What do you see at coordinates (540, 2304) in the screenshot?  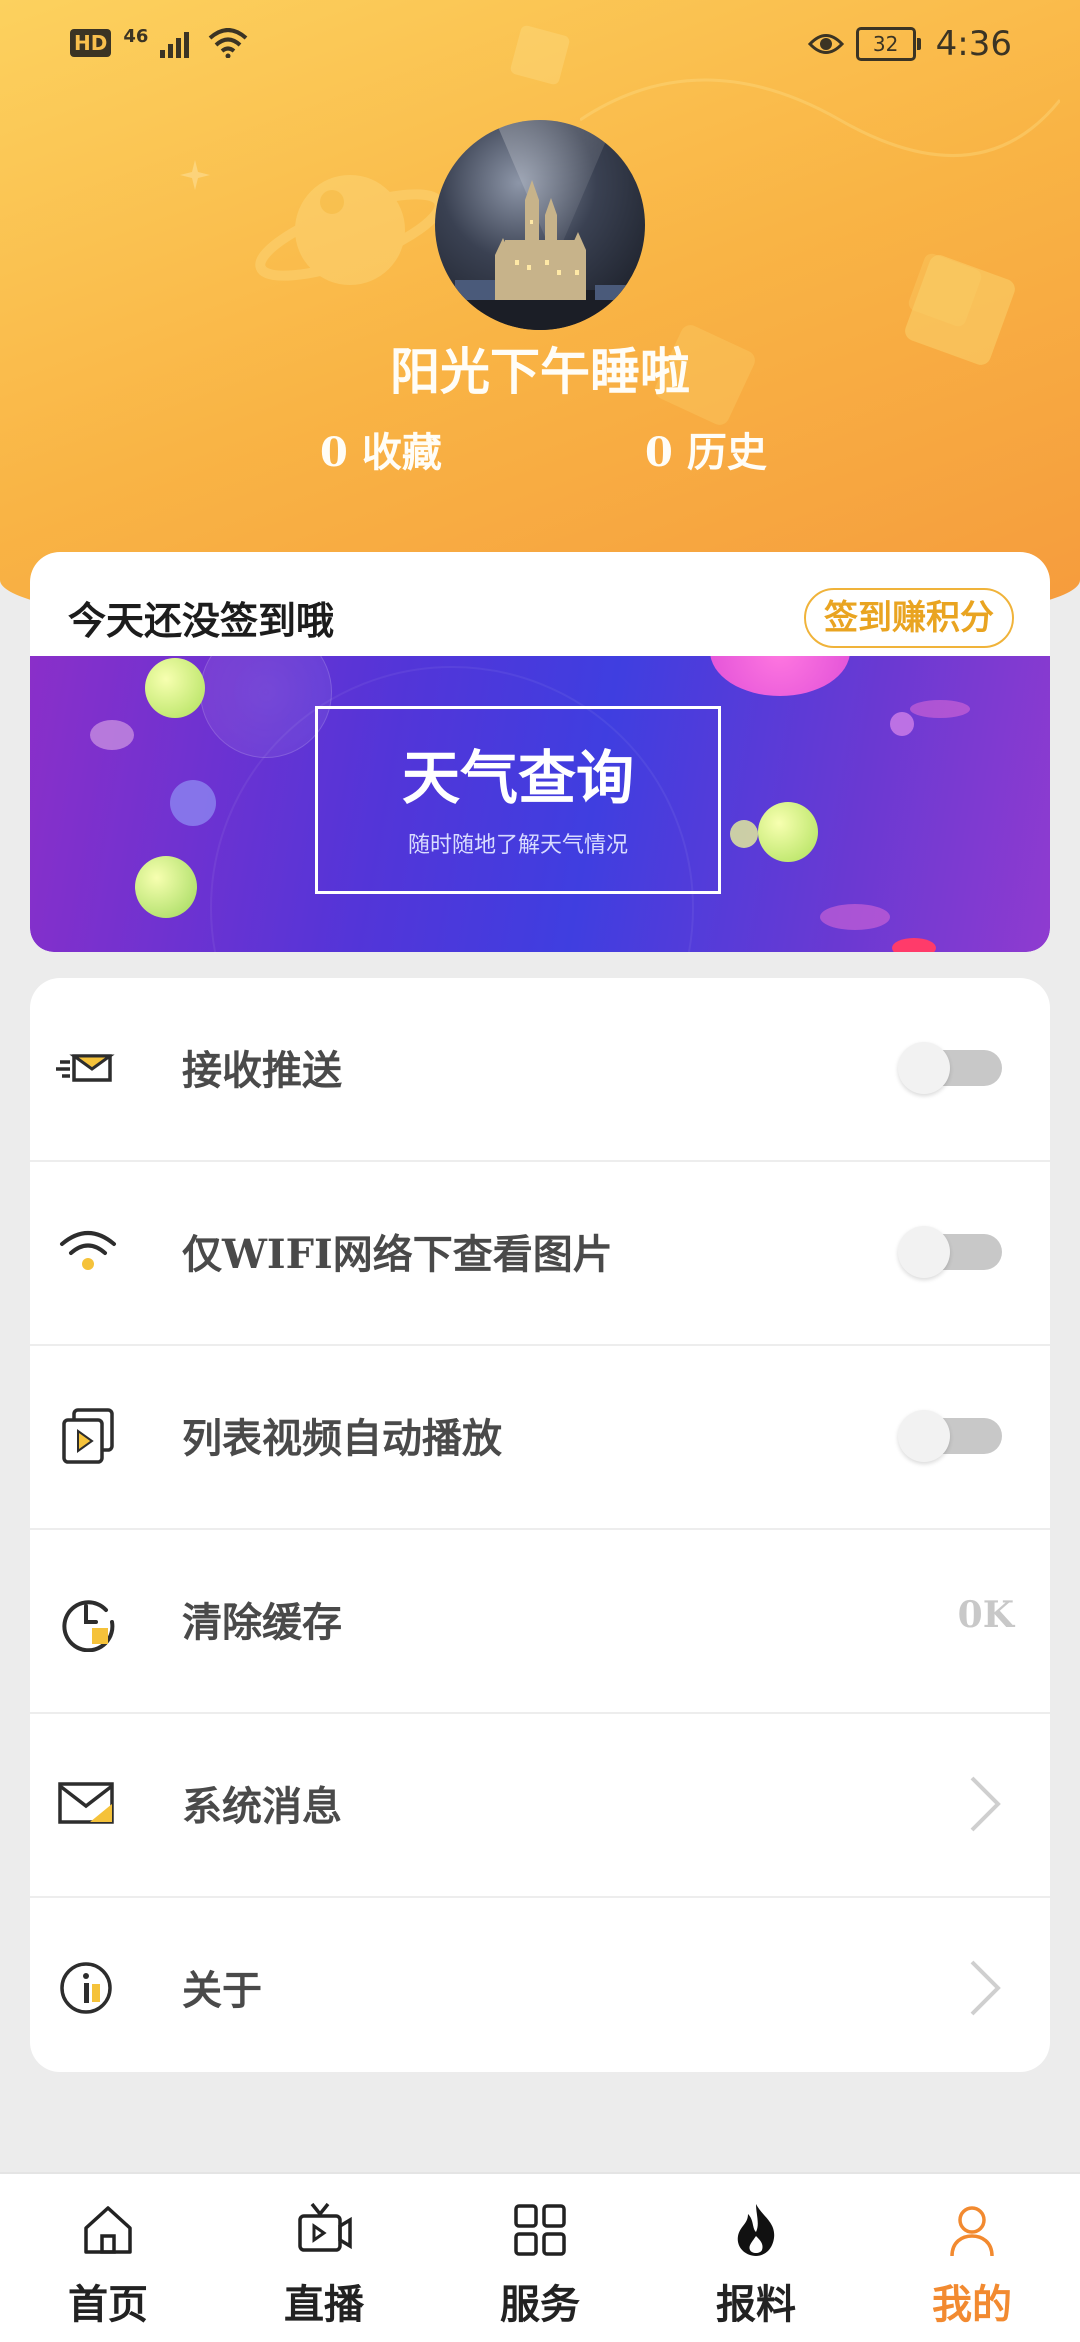 I see `nav-label: 服务` at bounding box center [540, 2304].